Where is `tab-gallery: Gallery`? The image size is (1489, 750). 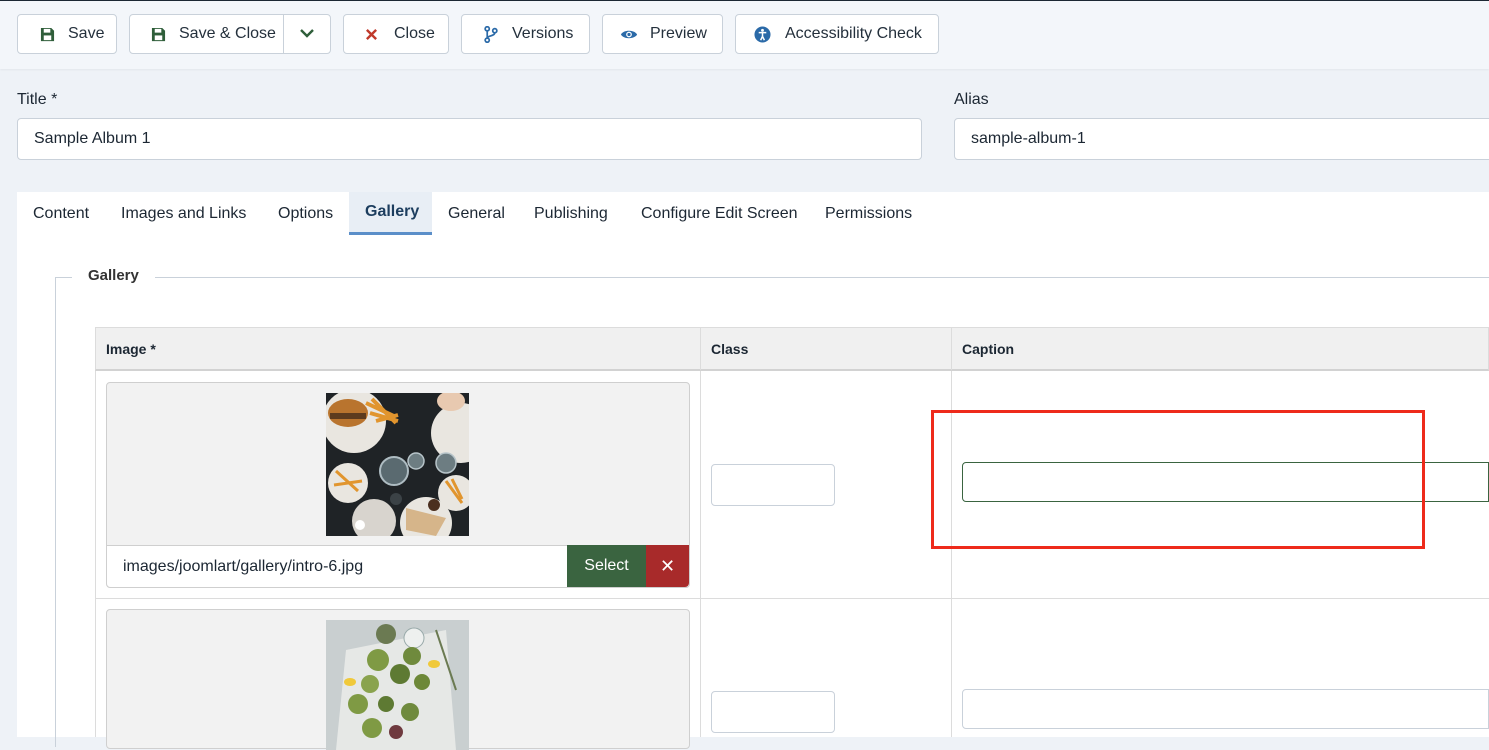 tab-gallery: Gallery is located at coordinates (390, 213).